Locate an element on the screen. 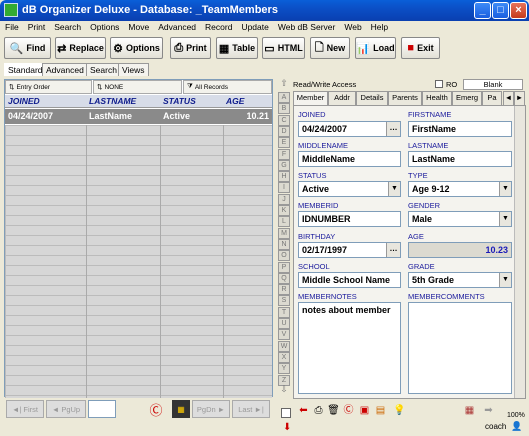  pgdn-button: PgDn ► is located at coordinates (211, 409).